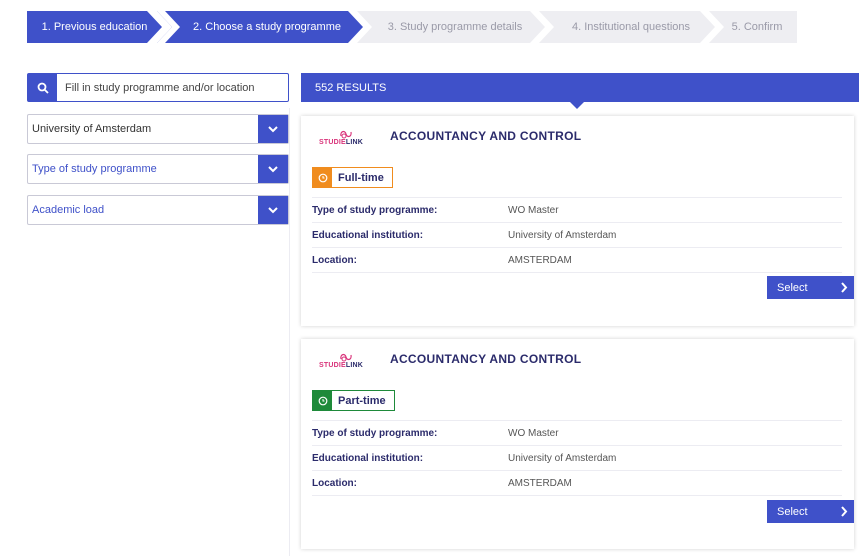 The image size is (859, 556). Describe the element at coordinates (577, 105) in the screenshot. I see `results-pointer` at that location.